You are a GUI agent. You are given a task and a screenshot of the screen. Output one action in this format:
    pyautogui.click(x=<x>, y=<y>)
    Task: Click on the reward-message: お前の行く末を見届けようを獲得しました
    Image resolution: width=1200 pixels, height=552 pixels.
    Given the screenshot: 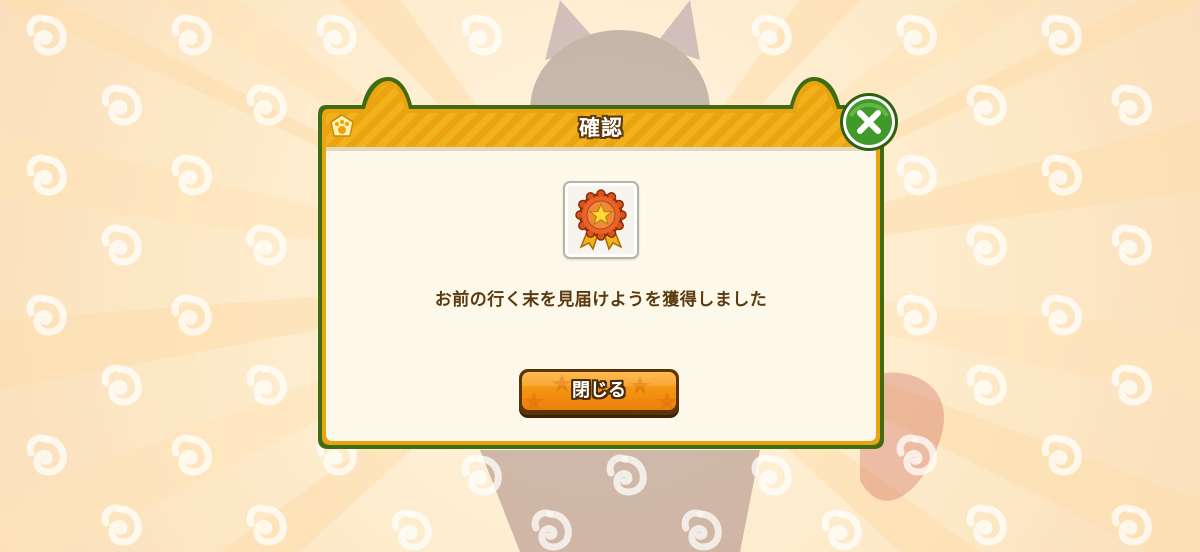 What is the action you would take?
    pyautogui.click(x=601, y=300)
    